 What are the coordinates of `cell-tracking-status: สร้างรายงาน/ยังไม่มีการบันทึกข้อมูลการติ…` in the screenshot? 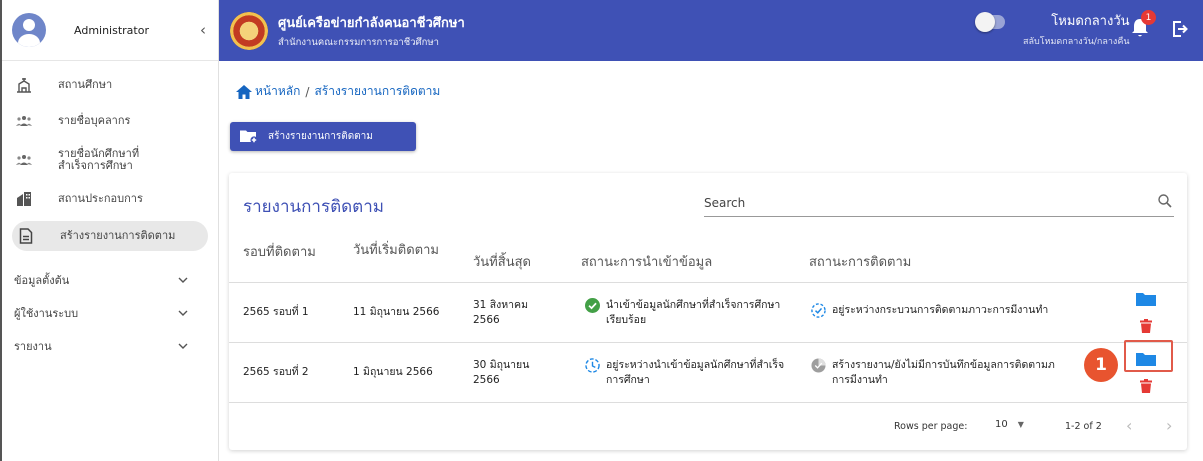 It's located at (951, 373).